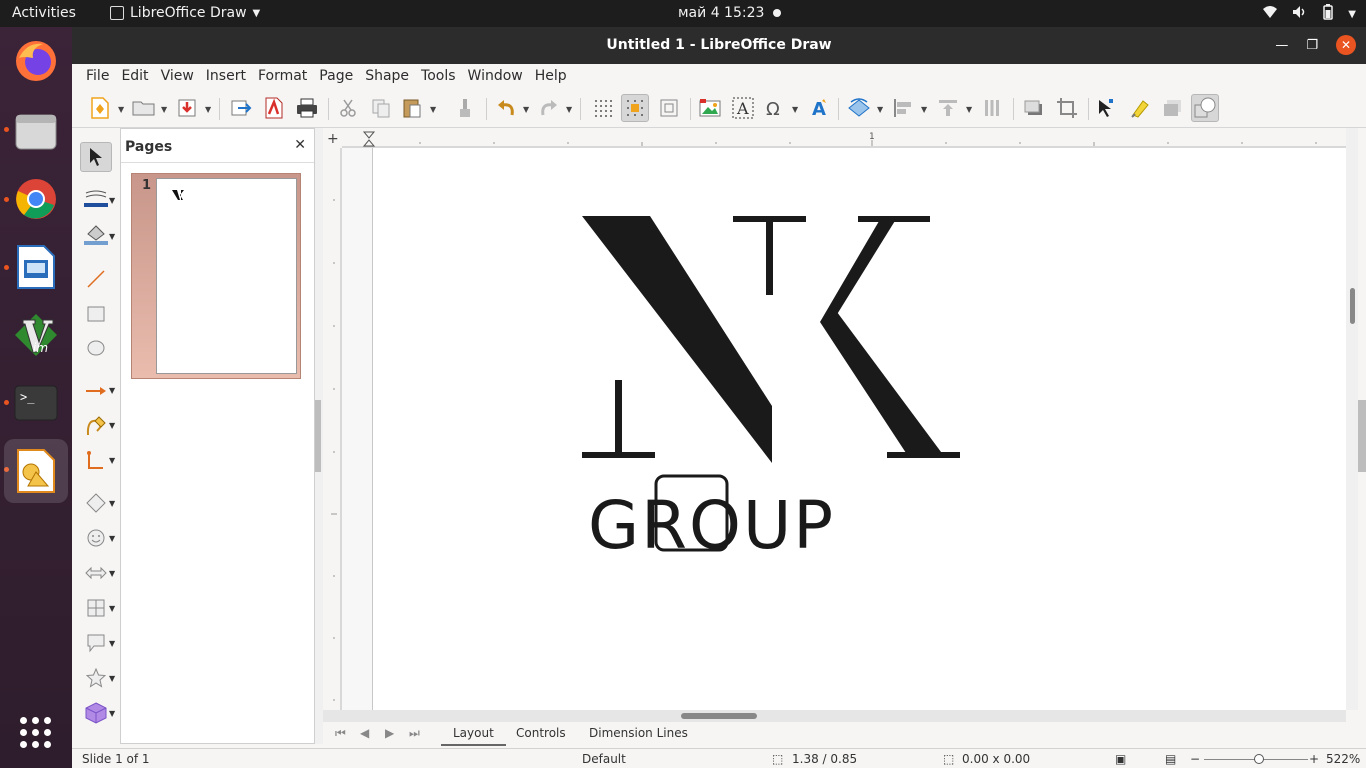  I want to click on menu-help: Help, so click(551, 77).